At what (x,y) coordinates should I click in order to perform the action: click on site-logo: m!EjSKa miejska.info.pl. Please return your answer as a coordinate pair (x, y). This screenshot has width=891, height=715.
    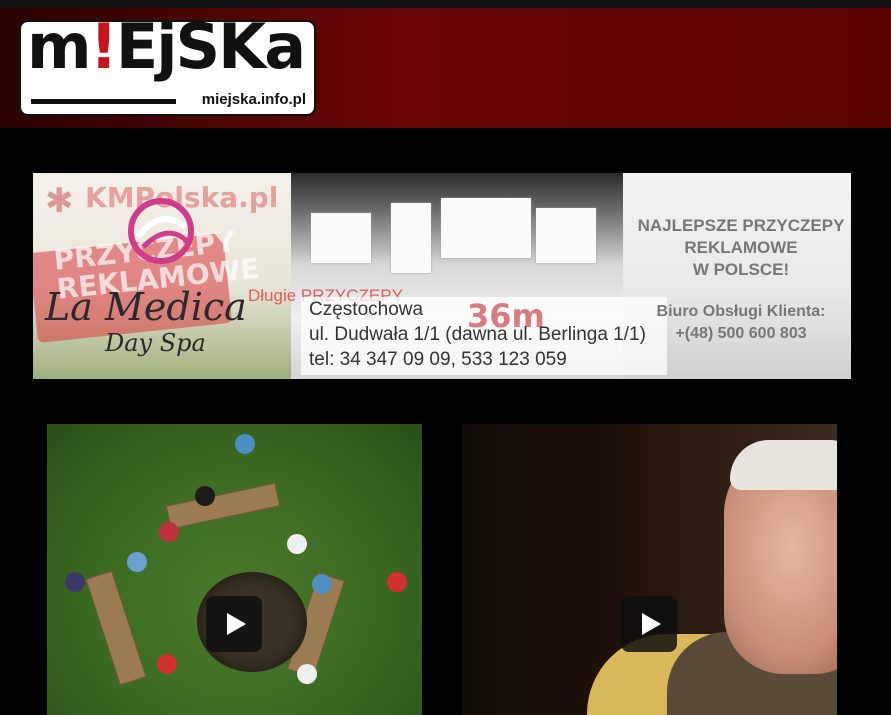
    Looking at the image, I should click on (167, 68).